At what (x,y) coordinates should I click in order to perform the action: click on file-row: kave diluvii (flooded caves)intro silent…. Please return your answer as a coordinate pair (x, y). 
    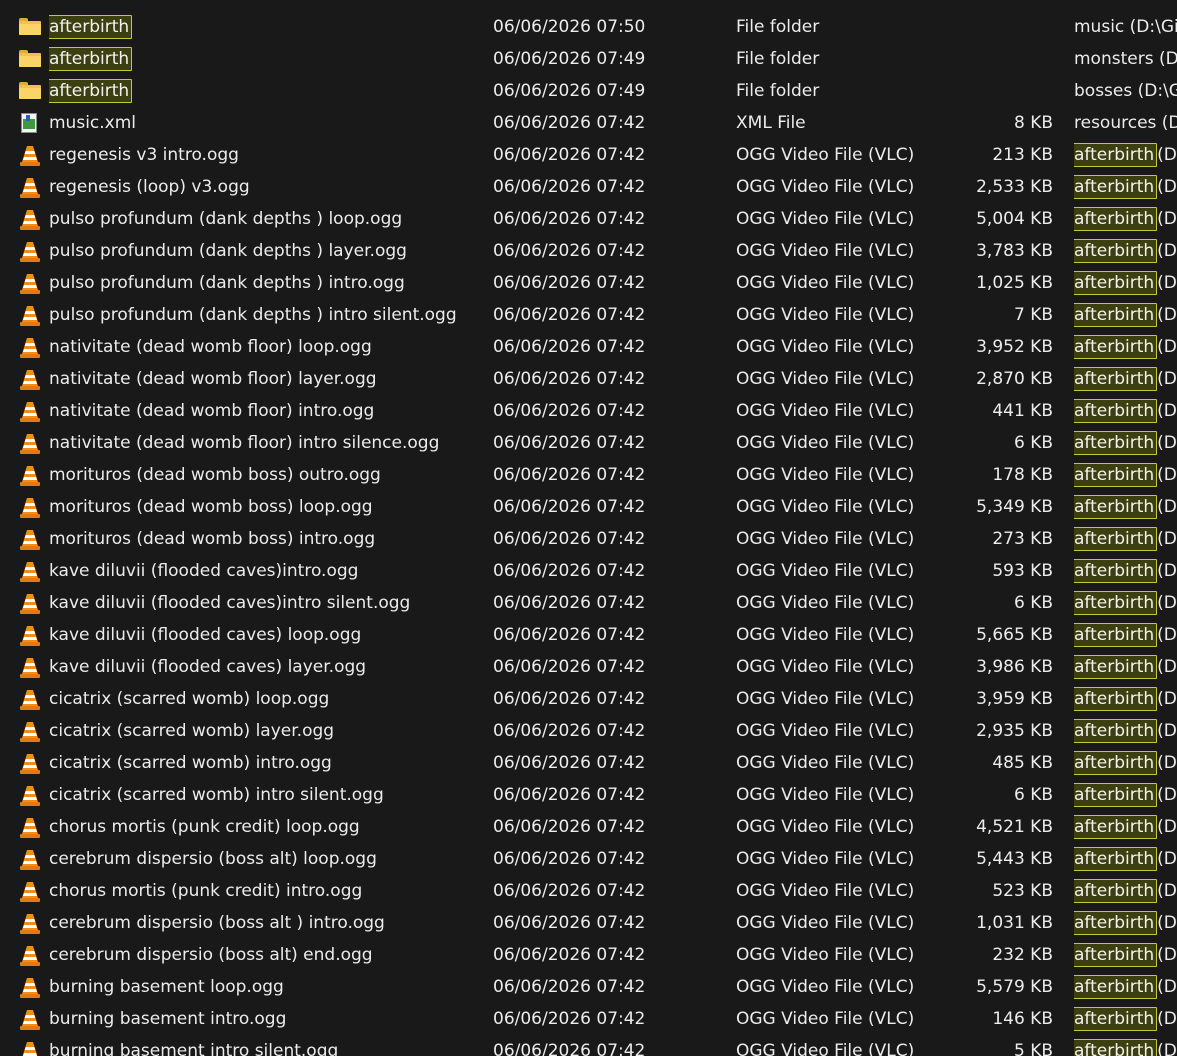
    Looking at the image, I should click on (588, 603).